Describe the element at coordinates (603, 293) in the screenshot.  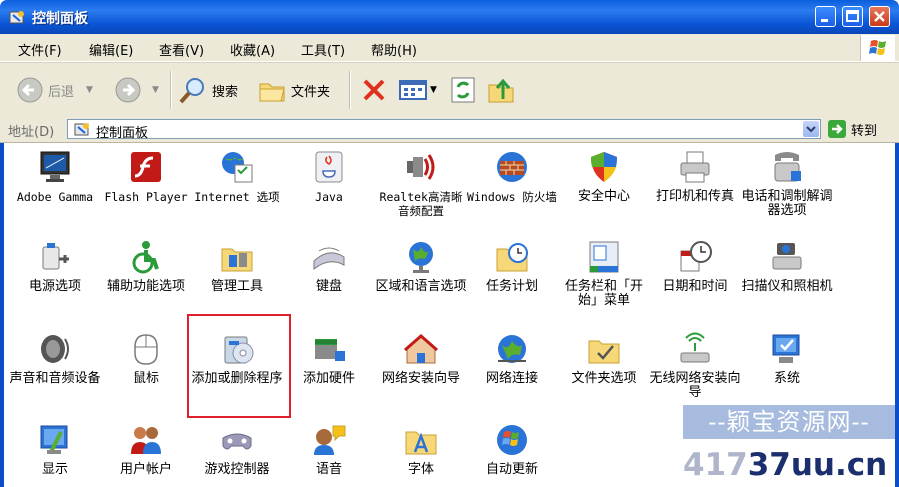
I see `item-label: 任务栏和「开始」菜单` at that location.